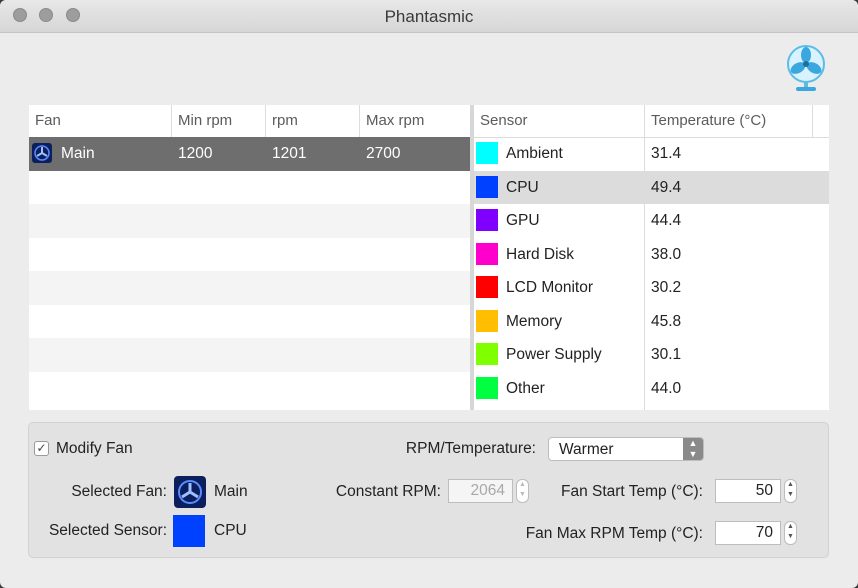  Describe the element at coordinates (523, 220) in the screenshot. I see `sensor-name-cell: GPU` at that location.